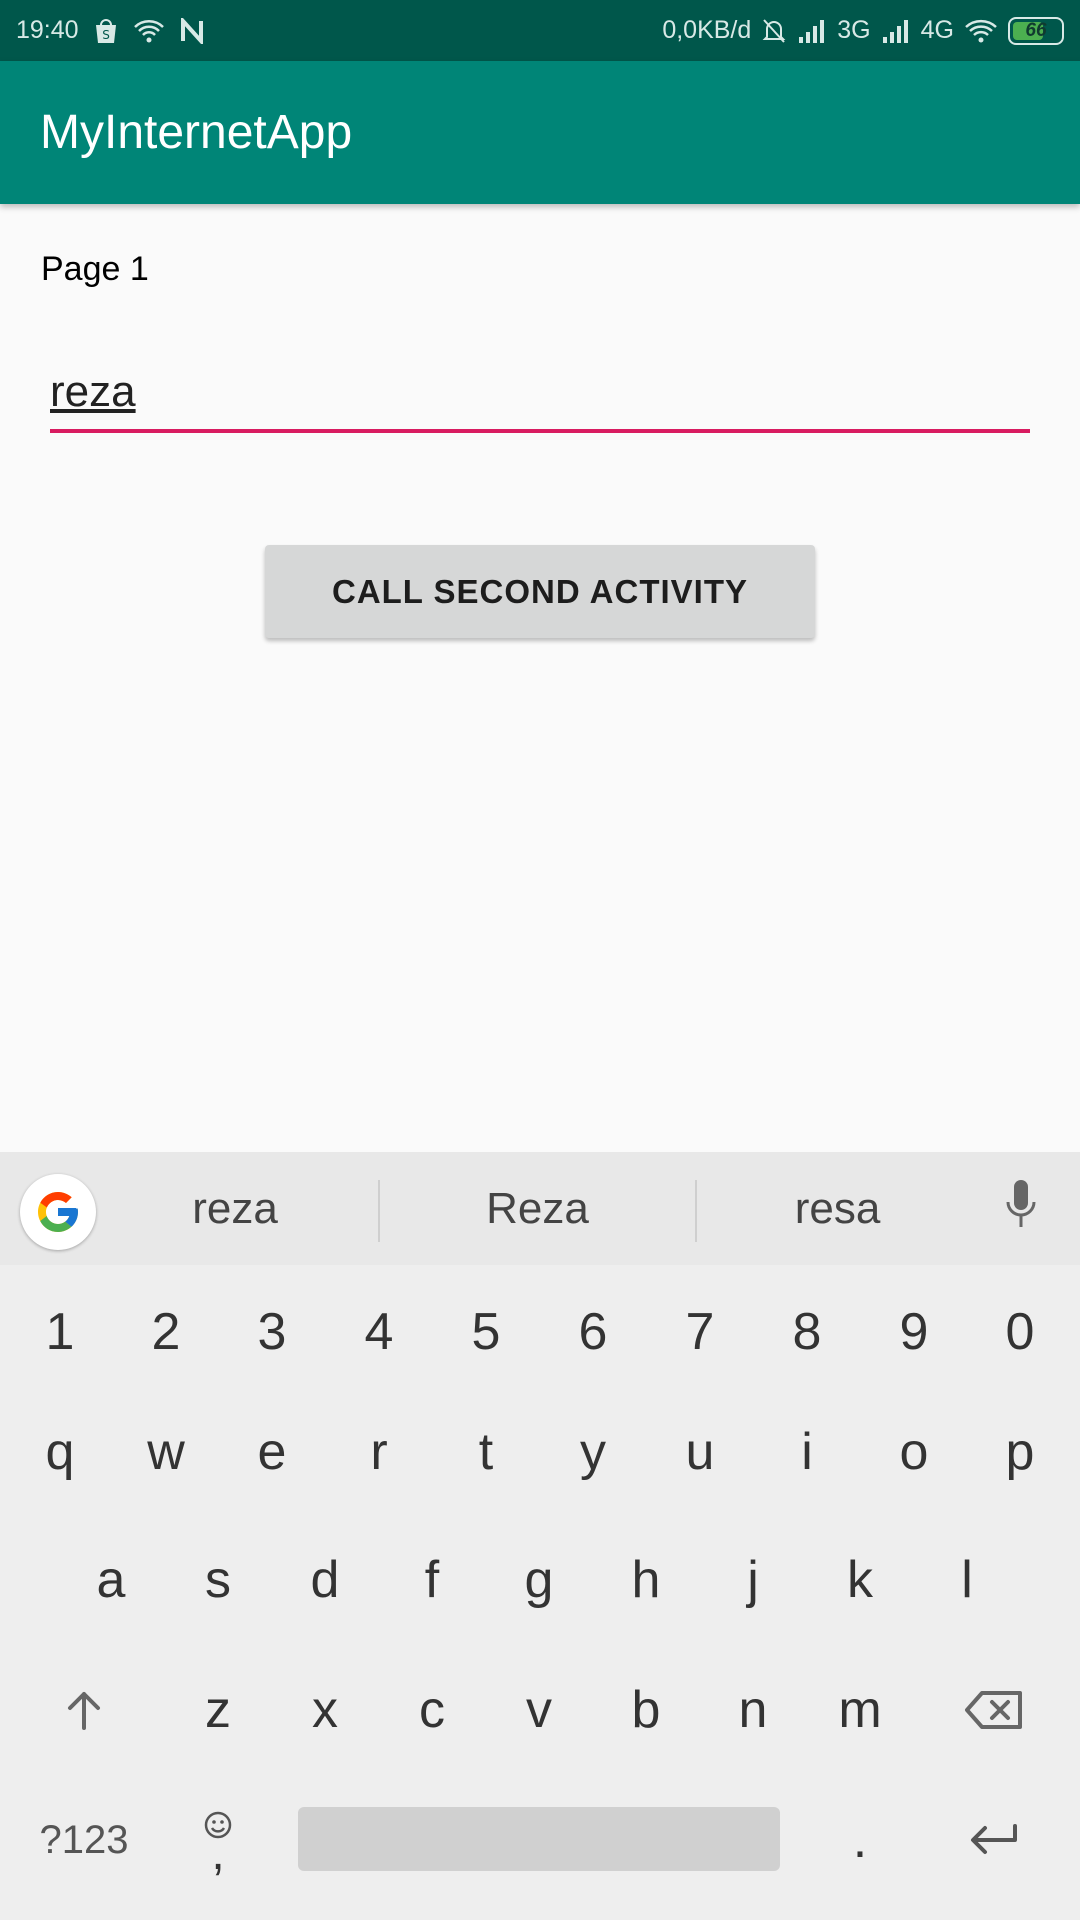  What do you see at coordinates (860, 1840) in the screenshot?
I see `period-key: .` at bounding box center [860, 1840].